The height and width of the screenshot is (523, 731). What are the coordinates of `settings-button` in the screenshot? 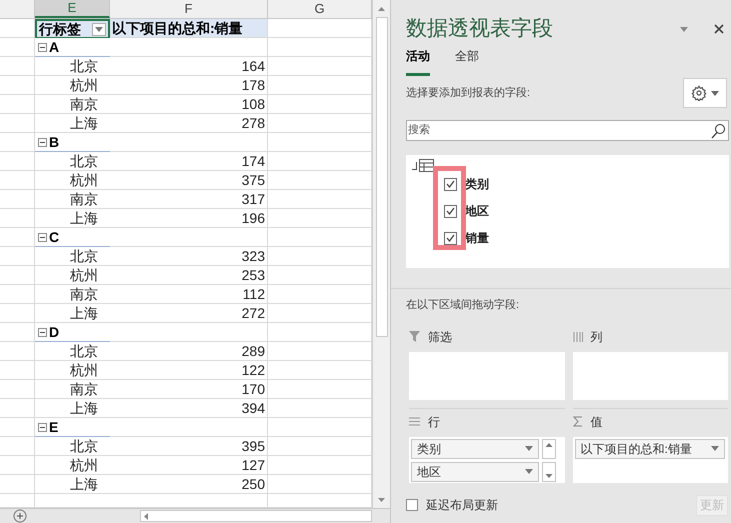 It's located at (705, 93).